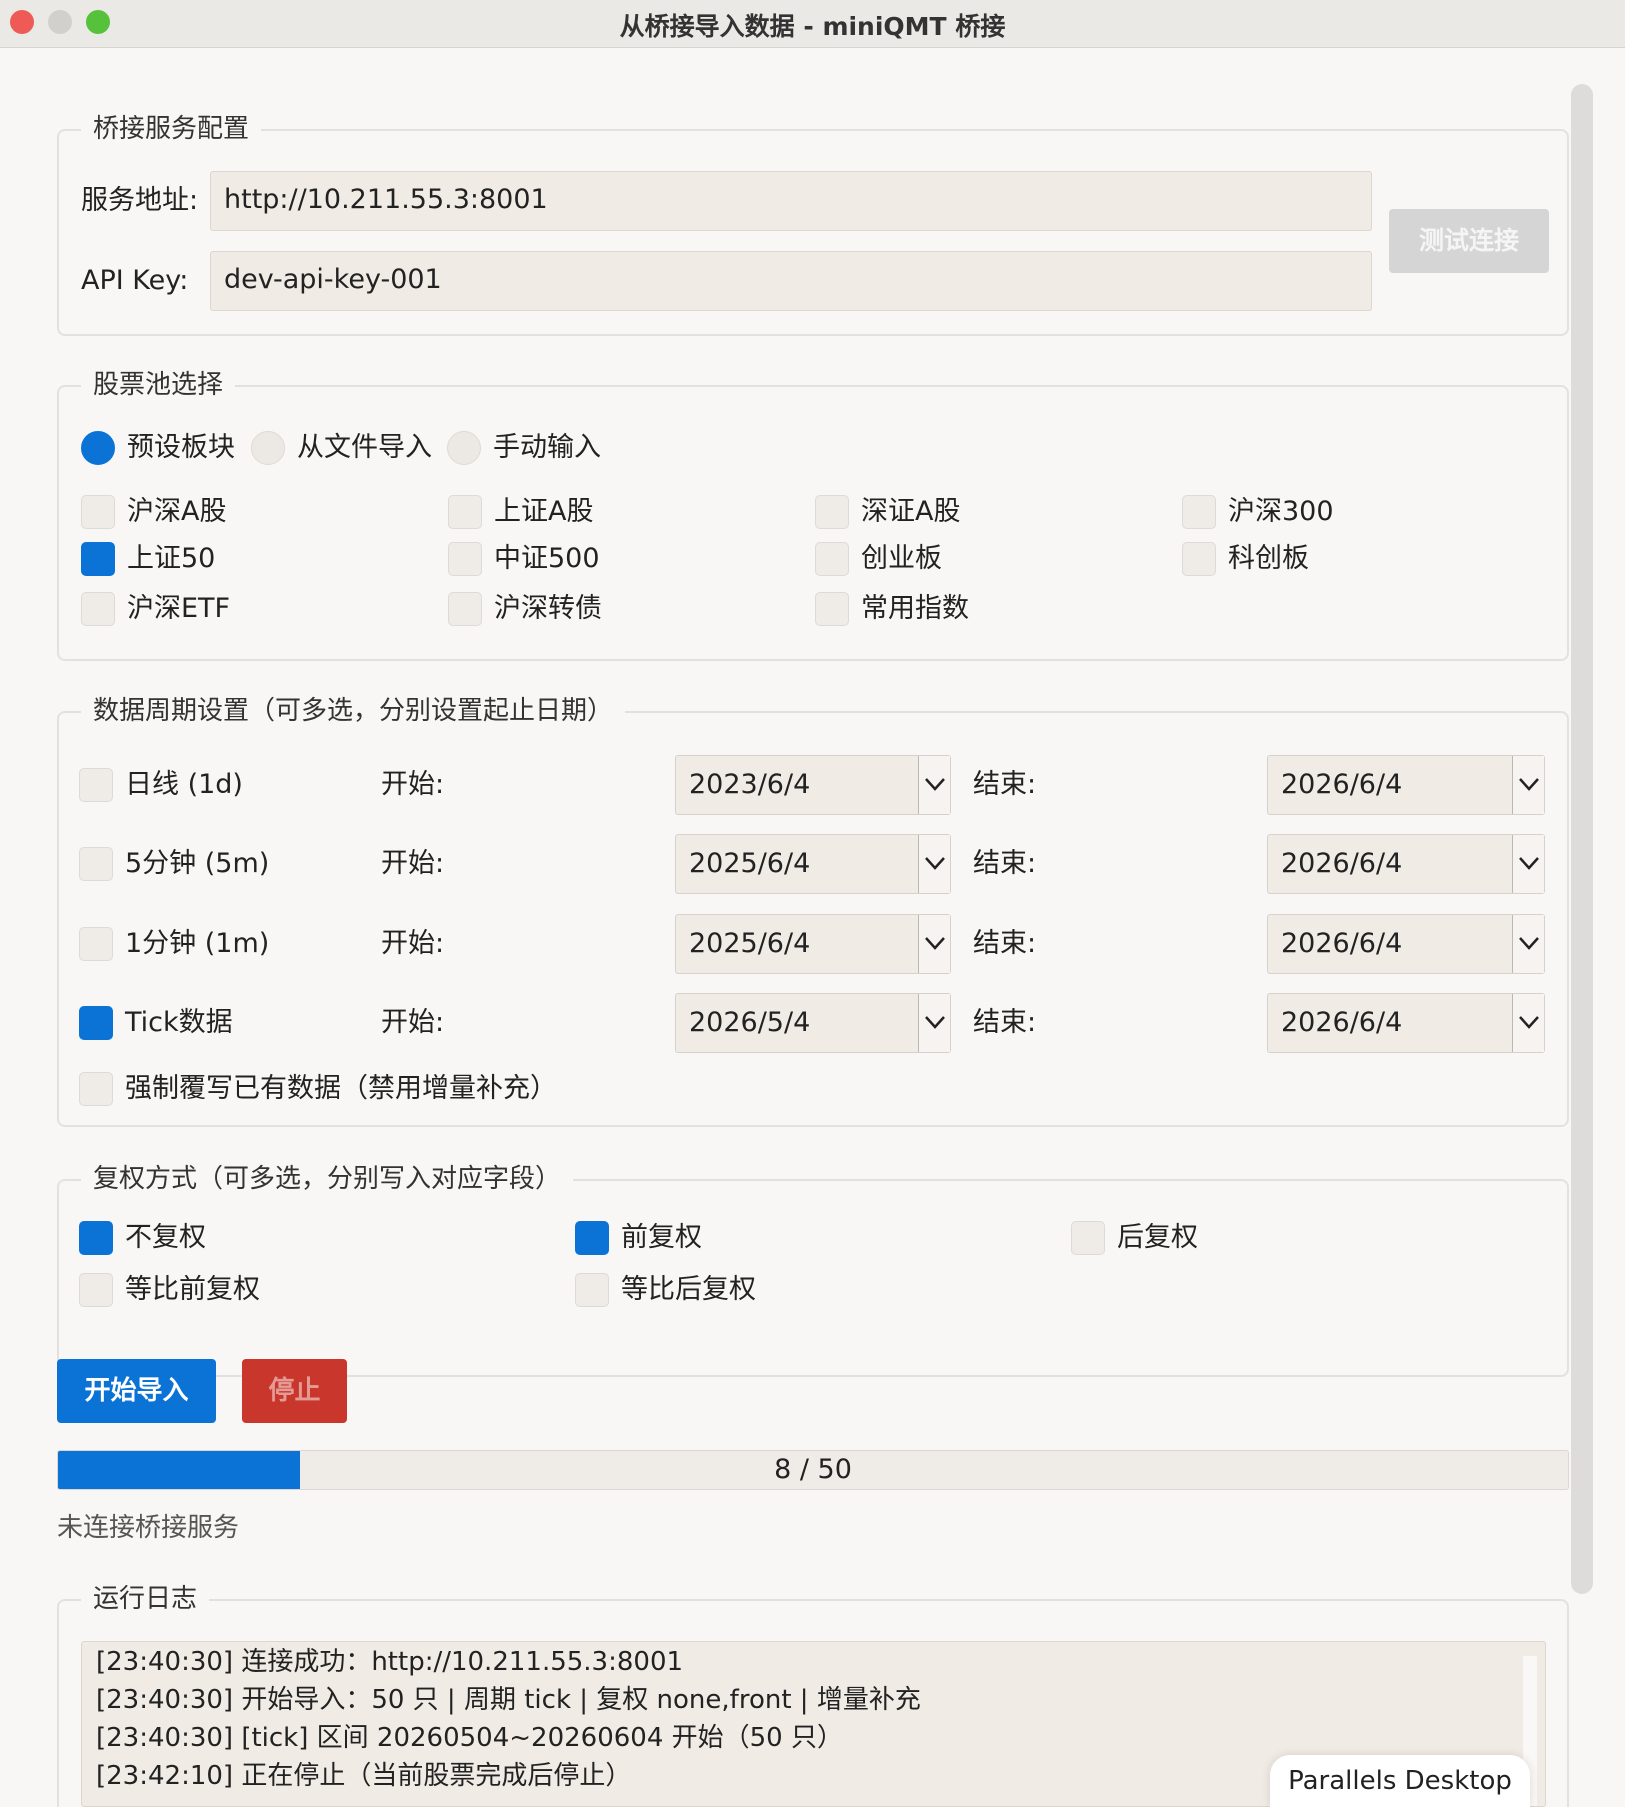 The height and width of the screenshot is (1807, 1625). What do you see at coordinates (171, 558) in the screenshot?
I see `board-label: 上证50` at bounding box center [171, 558].